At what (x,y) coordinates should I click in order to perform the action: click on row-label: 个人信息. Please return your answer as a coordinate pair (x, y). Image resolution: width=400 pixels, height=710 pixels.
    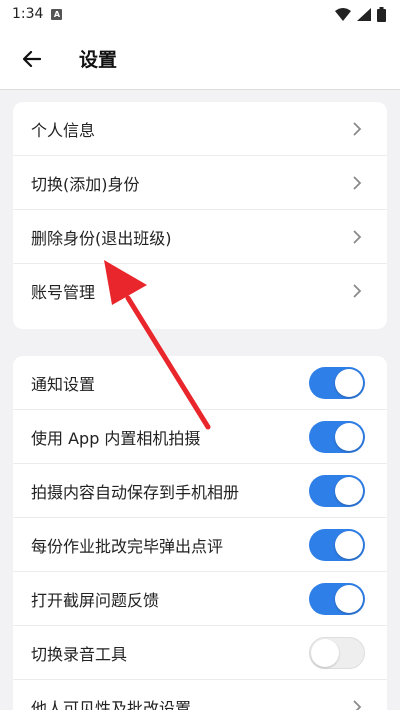
    Looking at the image, I should click on (63, 130).